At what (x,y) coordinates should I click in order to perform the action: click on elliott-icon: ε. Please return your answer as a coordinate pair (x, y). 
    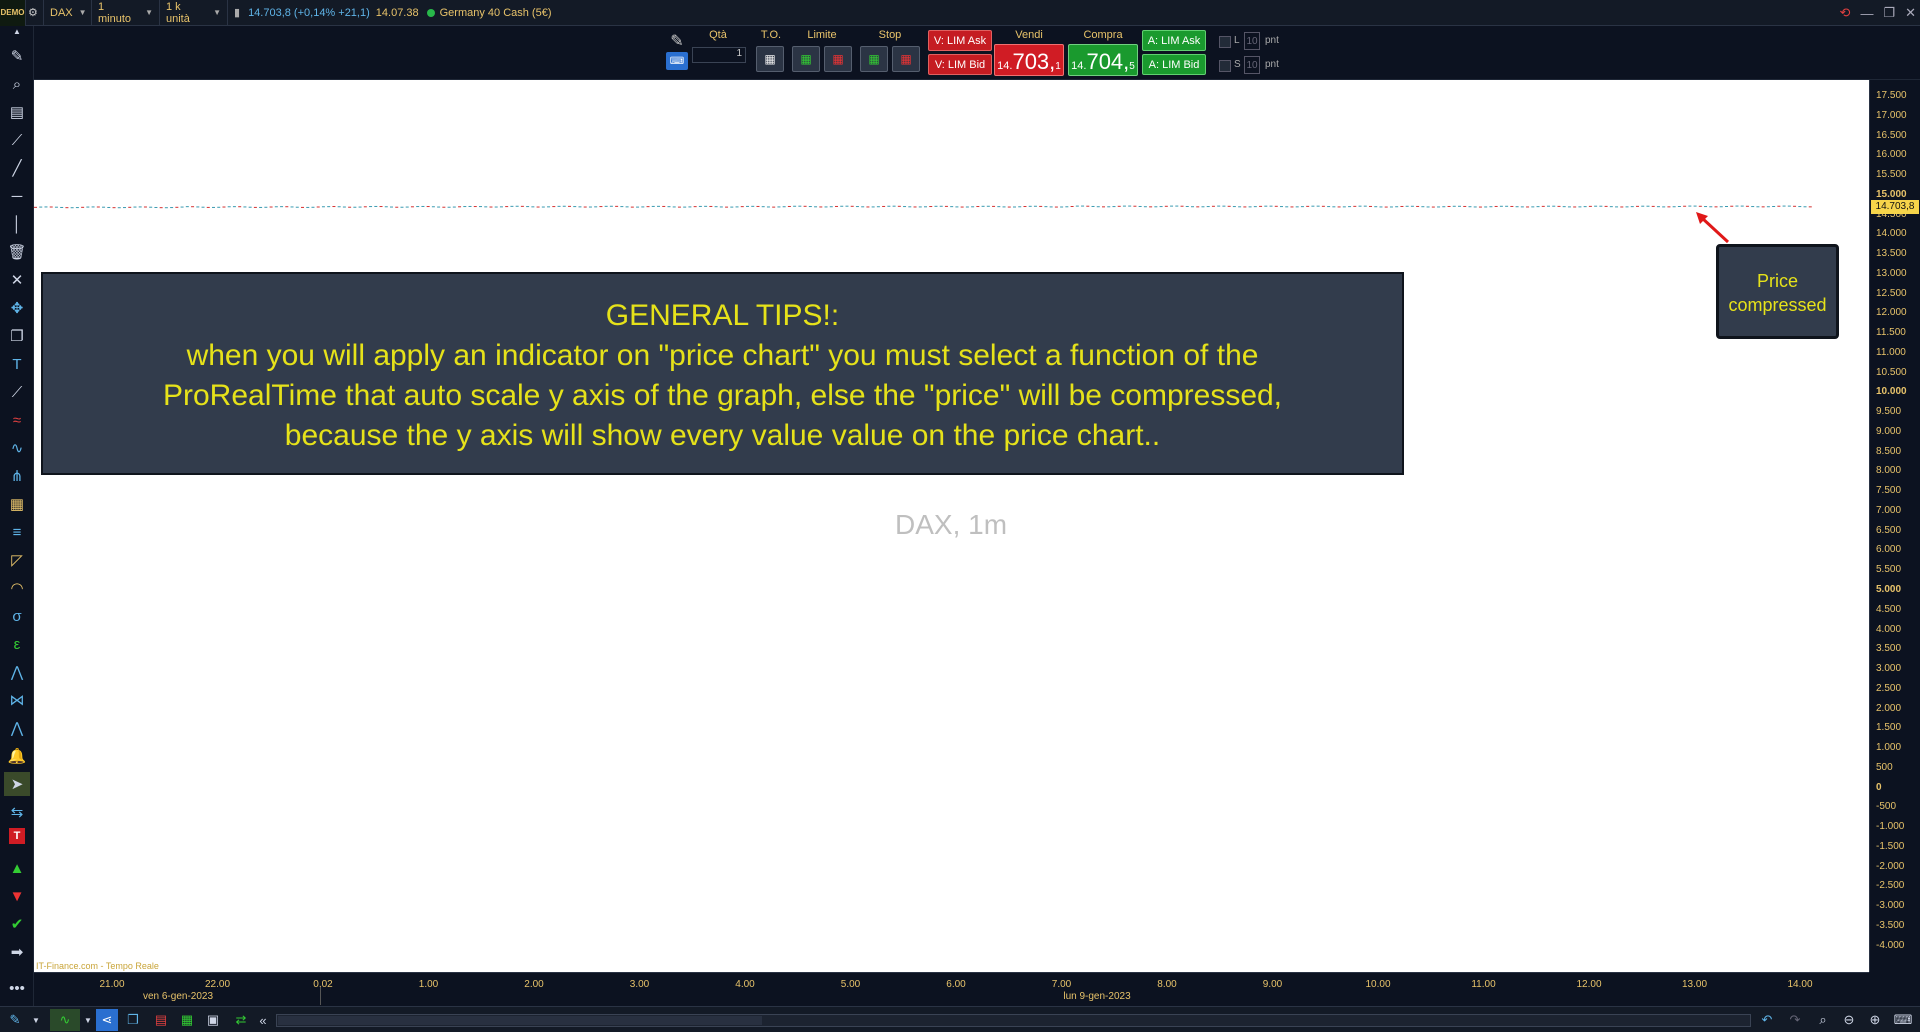
    Looking at the image, I should click on (17, 644).